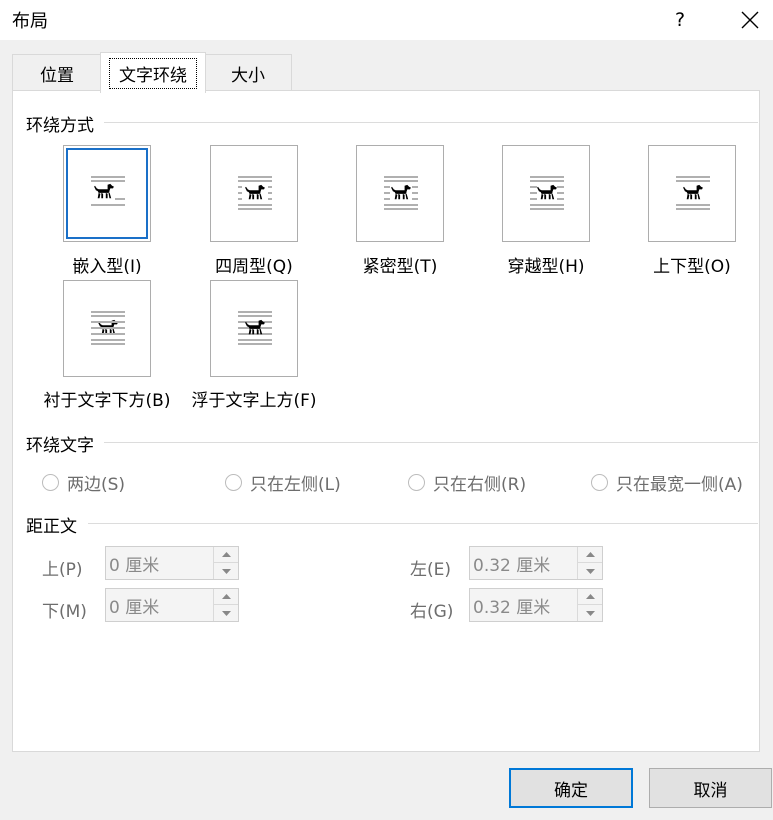 The image size is (773, 820). I want to click on inline-wrap-icon, so click(108, 191).